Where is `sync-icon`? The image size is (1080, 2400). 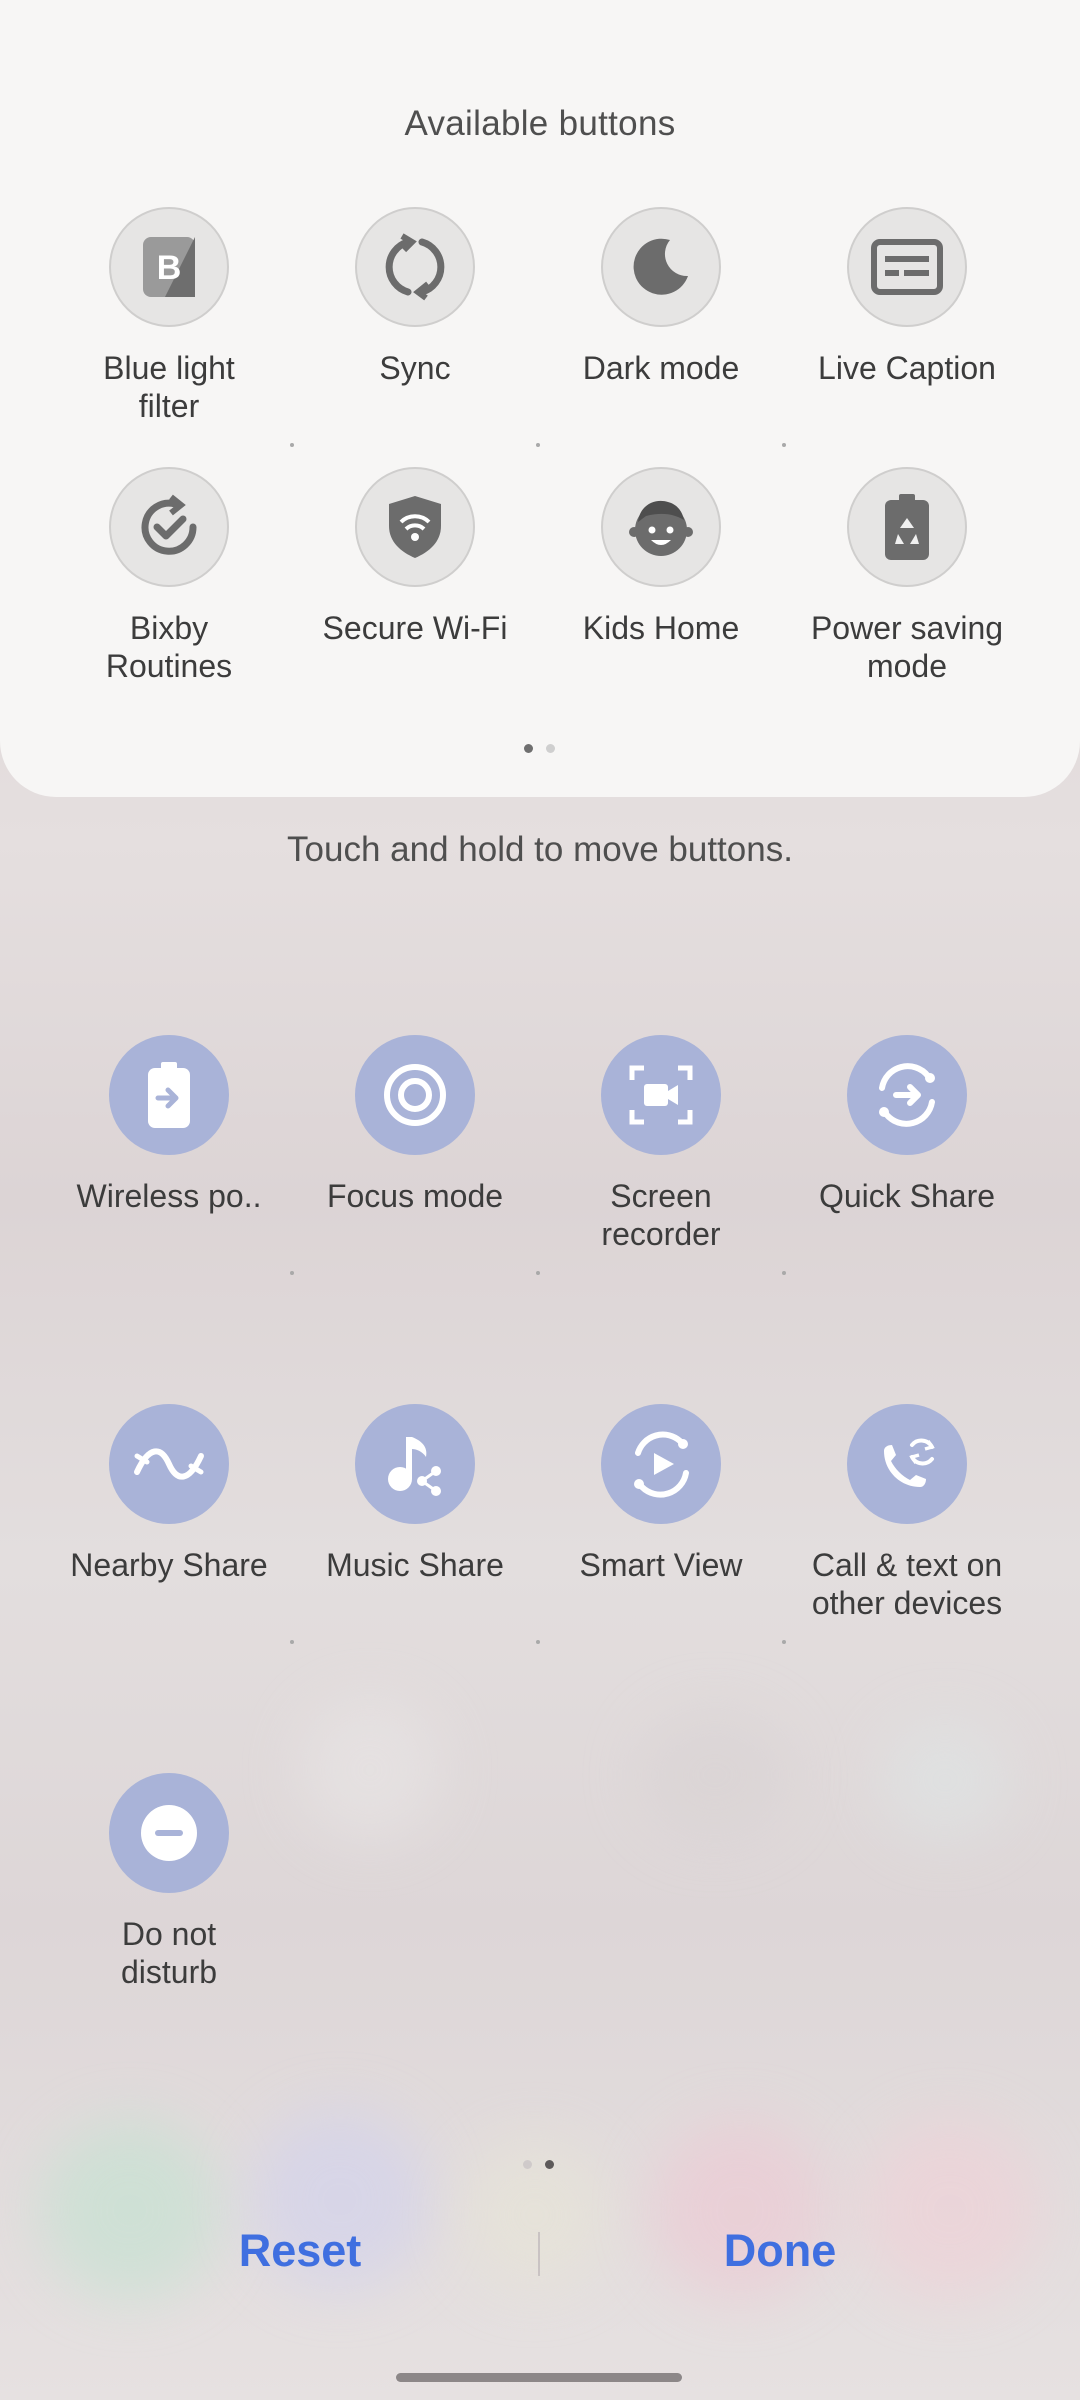 sync-icon is located at coordinates (415, 267).